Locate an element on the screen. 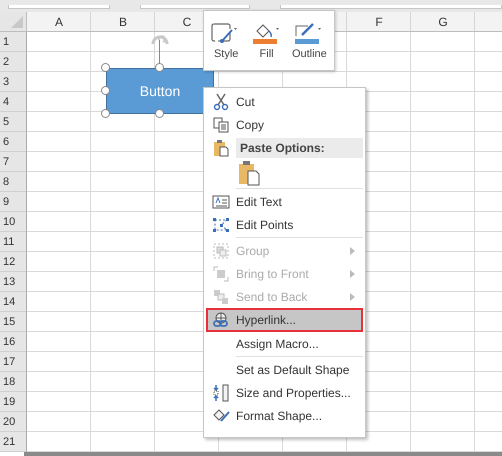 The width and height of the screenshot is (502, 456). row-header: 10 is located at coordinates (9, 222).